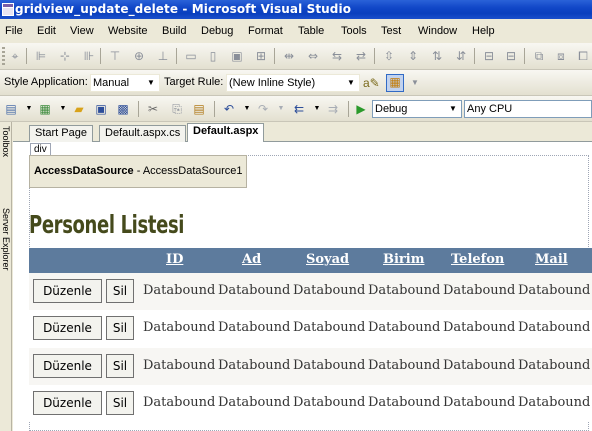  Describe the element at coordinates (191, 56) in the screenshot. I see `same-width-icon: ▭` at that location.